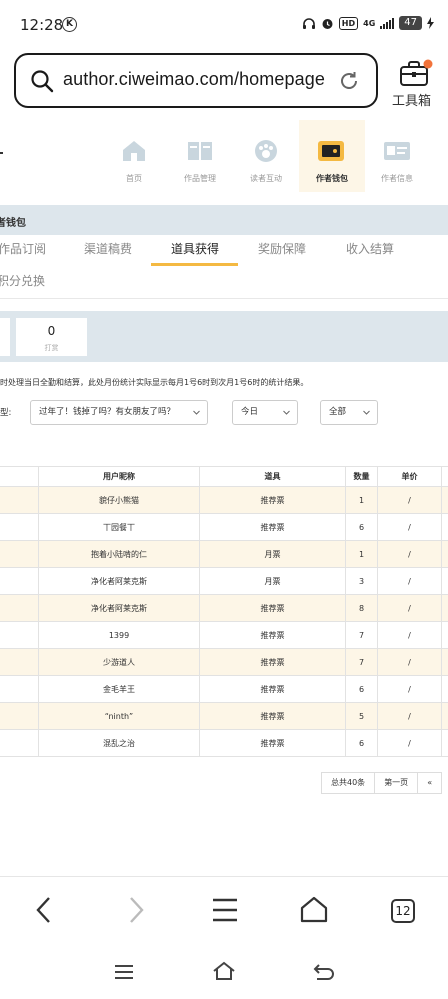 The image size is (448, 999). What do you see at coordinates (272, 476) in the screenshot?
I see `header-item: 道具` at bounding box center [272, 476].